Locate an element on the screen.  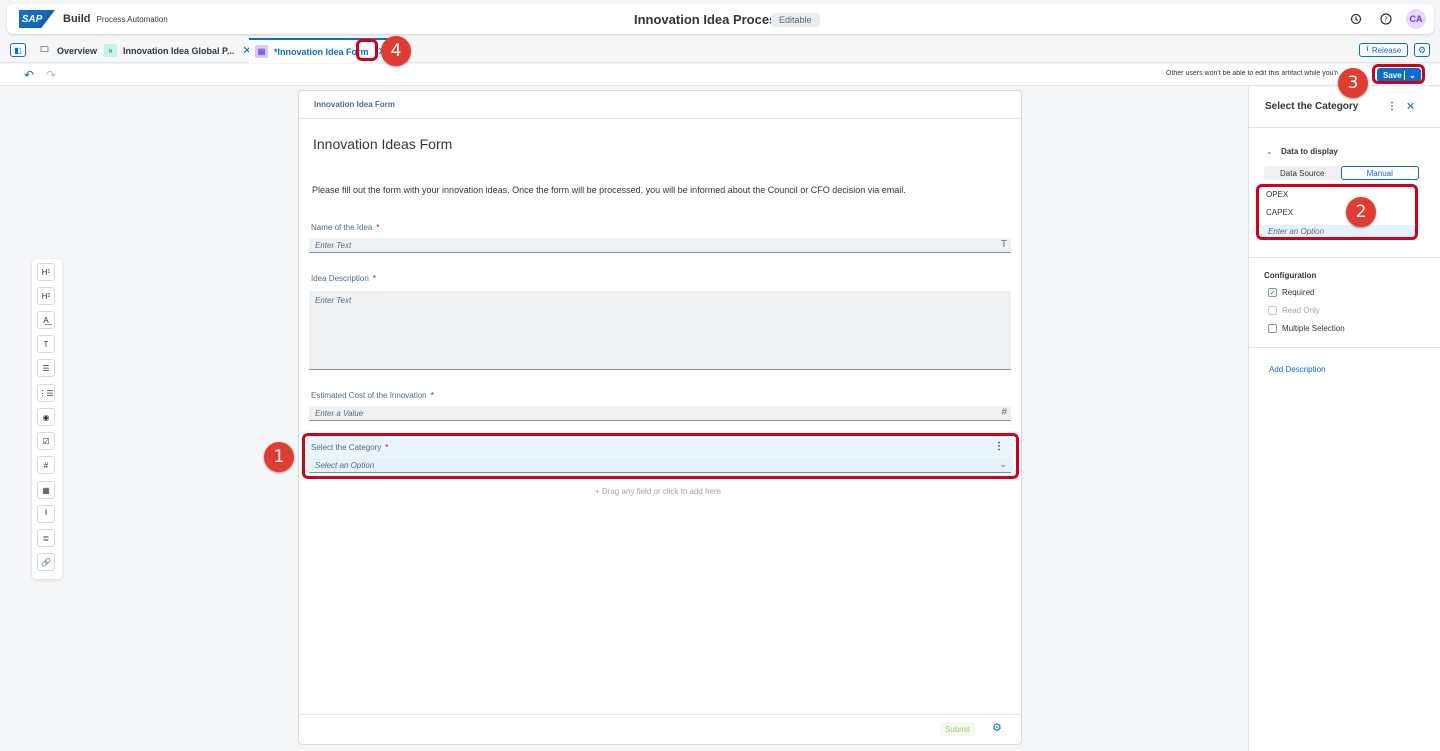
avatar: CA is located at coordinates (1416, 19).